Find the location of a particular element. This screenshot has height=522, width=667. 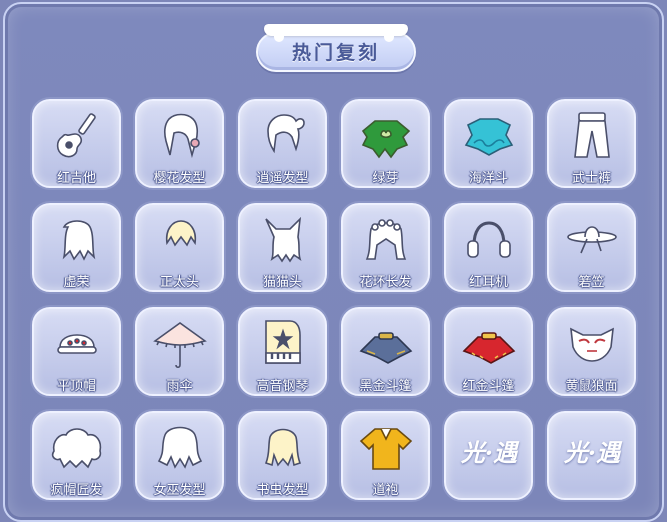

item-label: 红耳机 is located at coordinates (488, 282).